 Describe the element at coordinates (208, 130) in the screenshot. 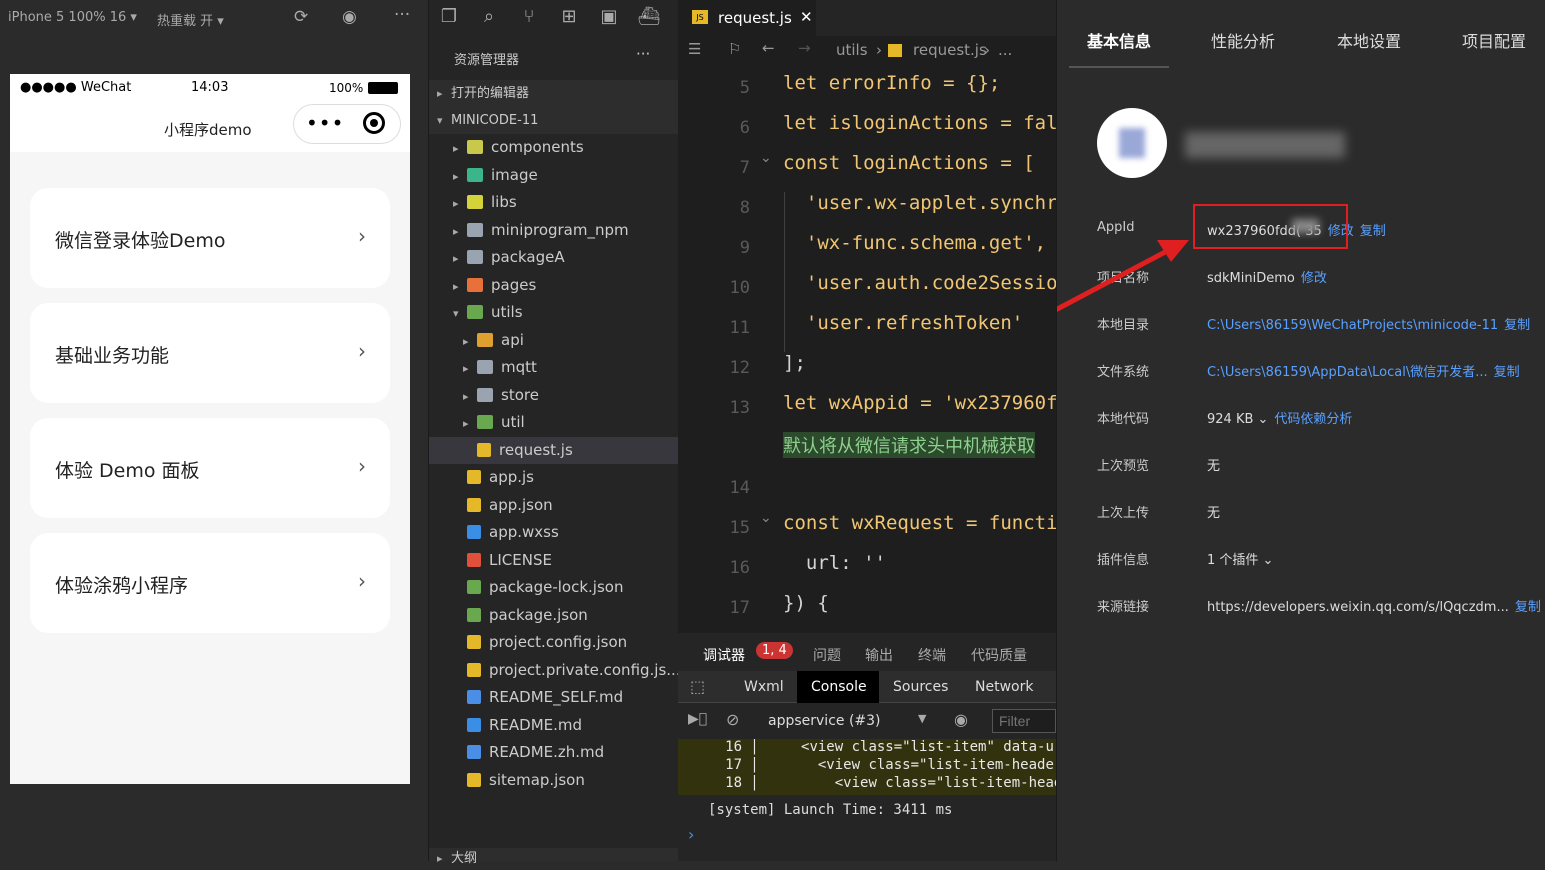

I see `page-title: 小程序demo` at that location.